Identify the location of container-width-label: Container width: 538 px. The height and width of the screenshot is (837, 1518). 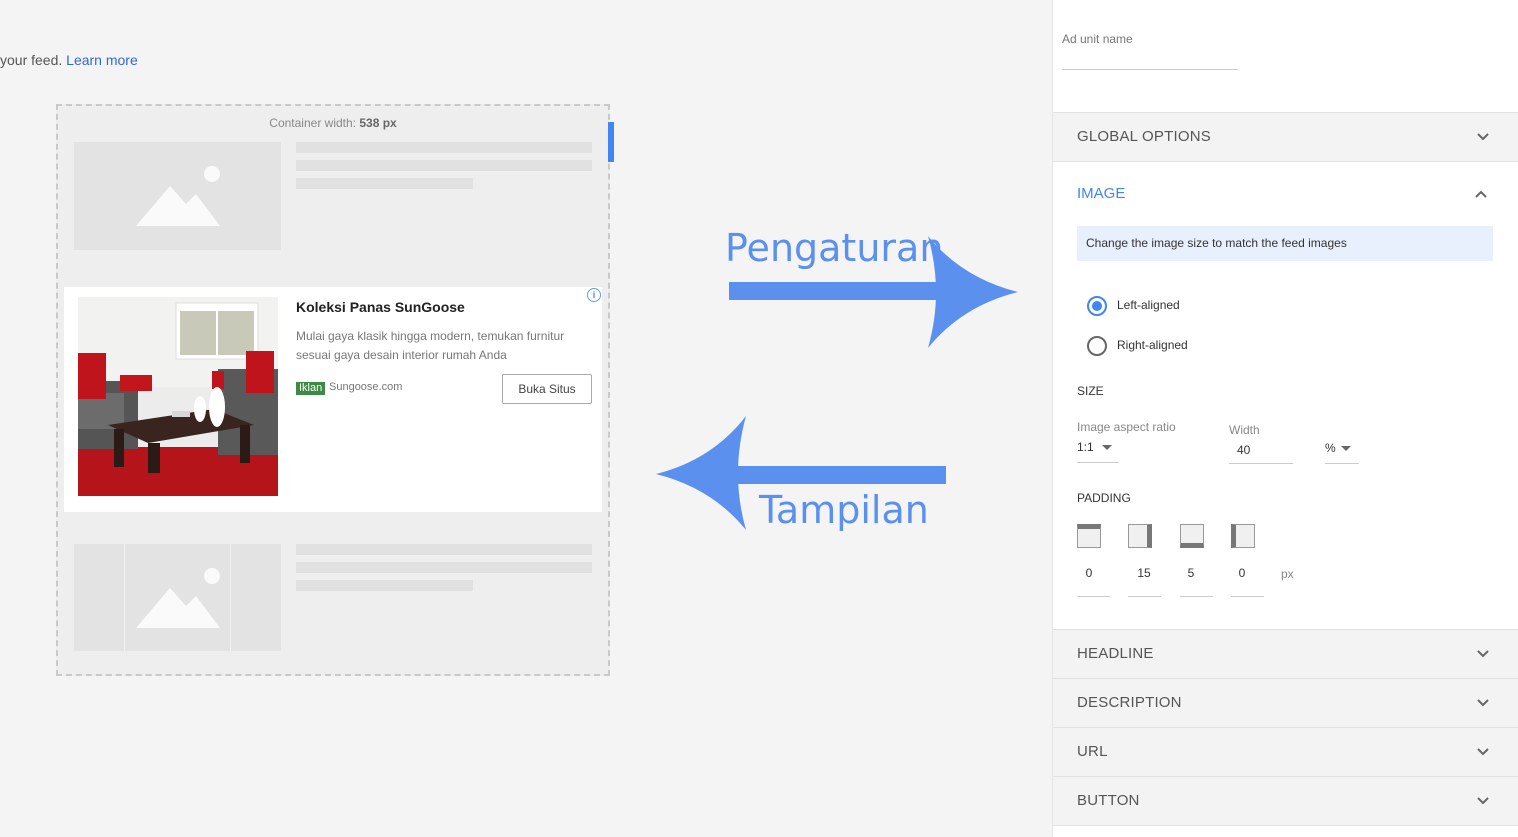
(333, 123).